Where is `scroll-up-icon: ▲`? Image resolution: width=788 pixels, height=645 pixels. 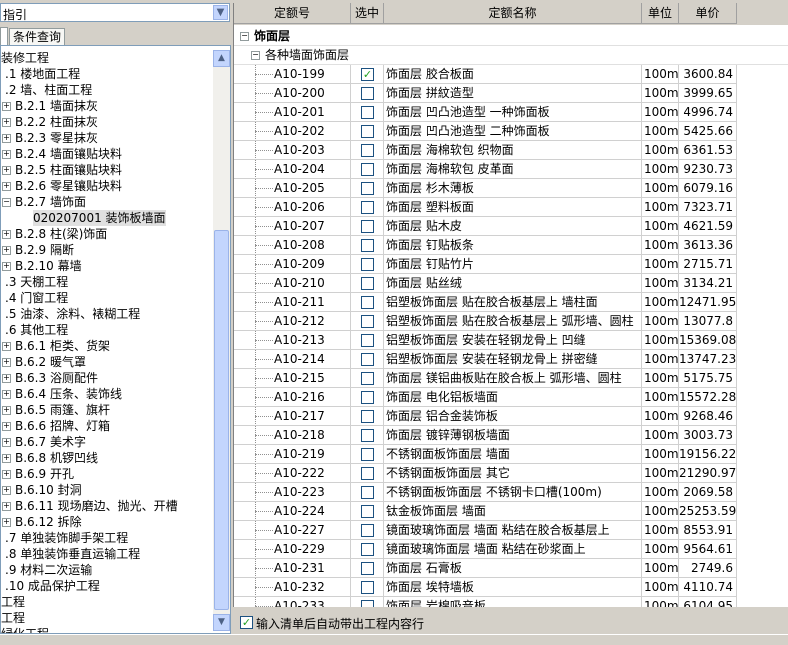 scroll-up-icon: ▲ is located at coordinates (221, 58).